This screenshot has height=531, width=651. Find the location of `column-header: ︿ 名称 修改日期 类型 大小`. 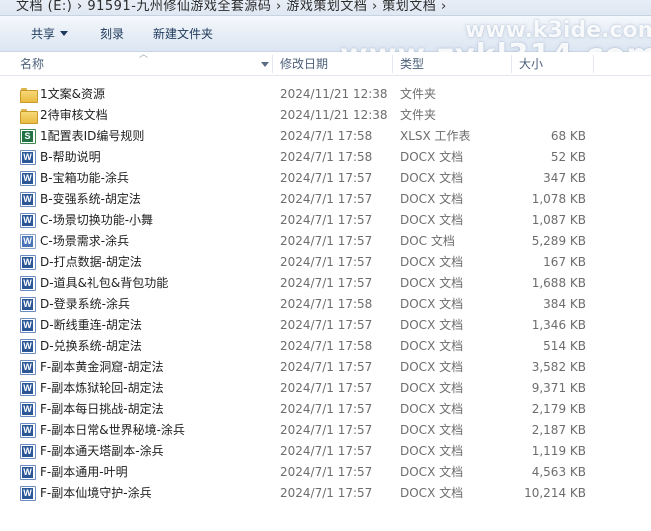

column-header: ︿ 名称 修改日期 类型 大小 is located at coordinates (325, 63).